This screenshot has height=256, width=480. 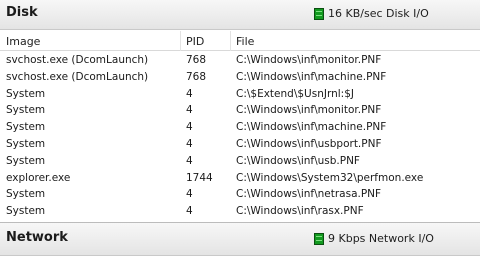 I want to click on disk-activity-indicator: 16 KB/sec Disk I/O, so click(x=371, y=13).